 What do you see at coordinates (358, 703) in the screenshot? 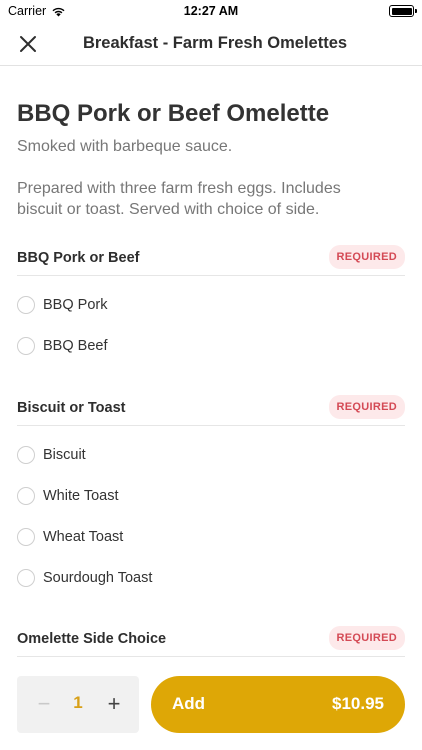
I see `add-button-price: $10.95` at bounding box center [358, 703].